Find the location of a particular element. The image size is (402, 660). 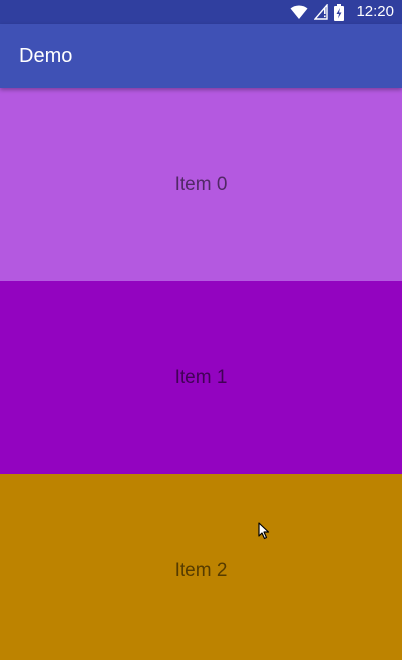

list-item-label: Item 1 is located at coordinates (201, 377).